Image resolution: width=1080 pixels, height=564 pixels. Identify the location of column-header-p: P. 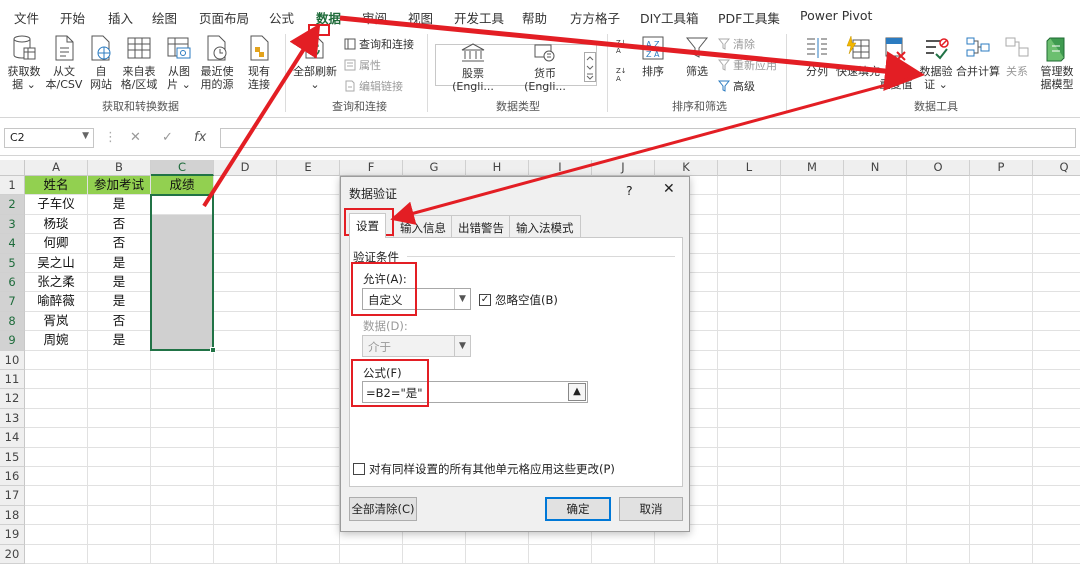
(1001, 168).